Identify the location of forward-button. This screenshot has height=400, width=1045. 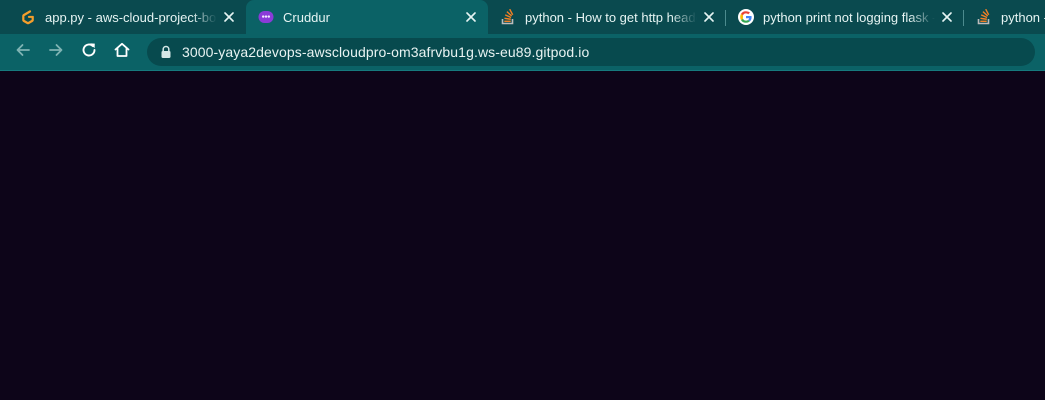
(56, 52).